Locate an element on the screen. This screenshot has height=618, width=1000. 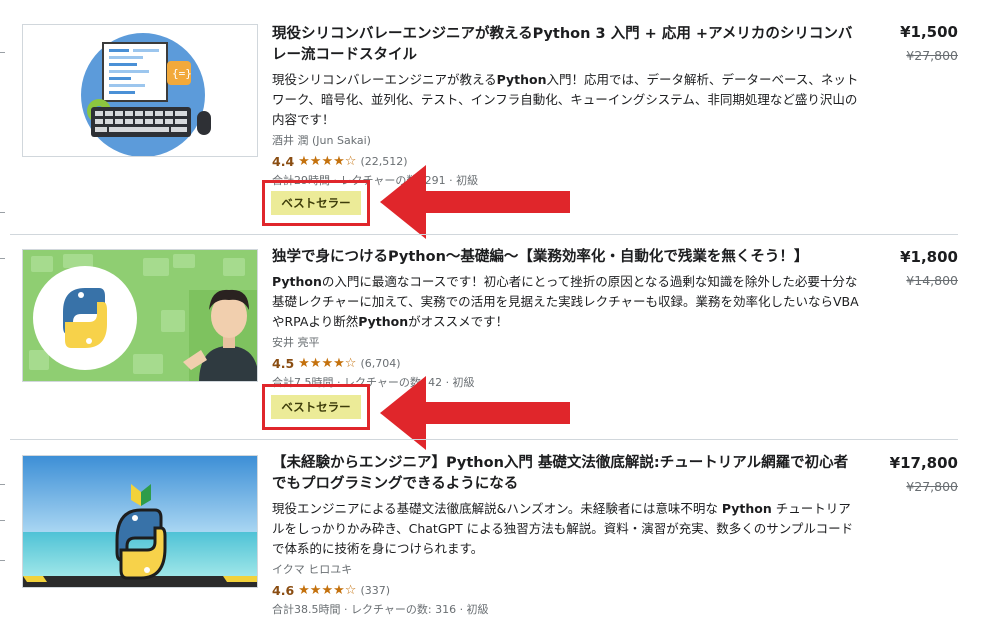
rating-value: 4.4 is located at coordinates (283, 161).